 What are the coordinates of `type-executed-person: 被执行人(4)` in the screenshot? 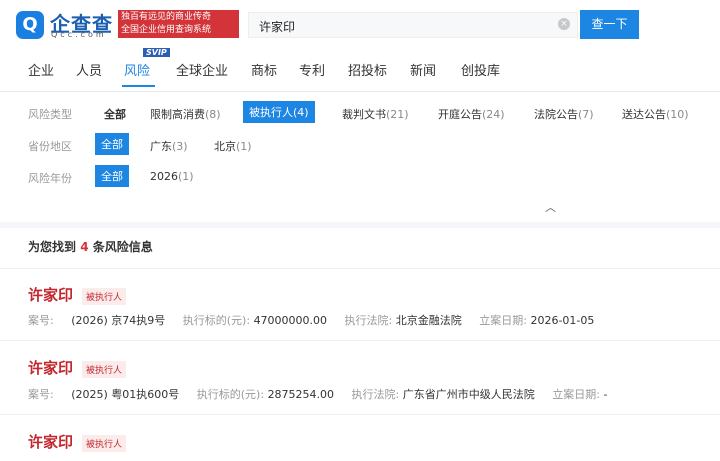 It's located at (279, 112).